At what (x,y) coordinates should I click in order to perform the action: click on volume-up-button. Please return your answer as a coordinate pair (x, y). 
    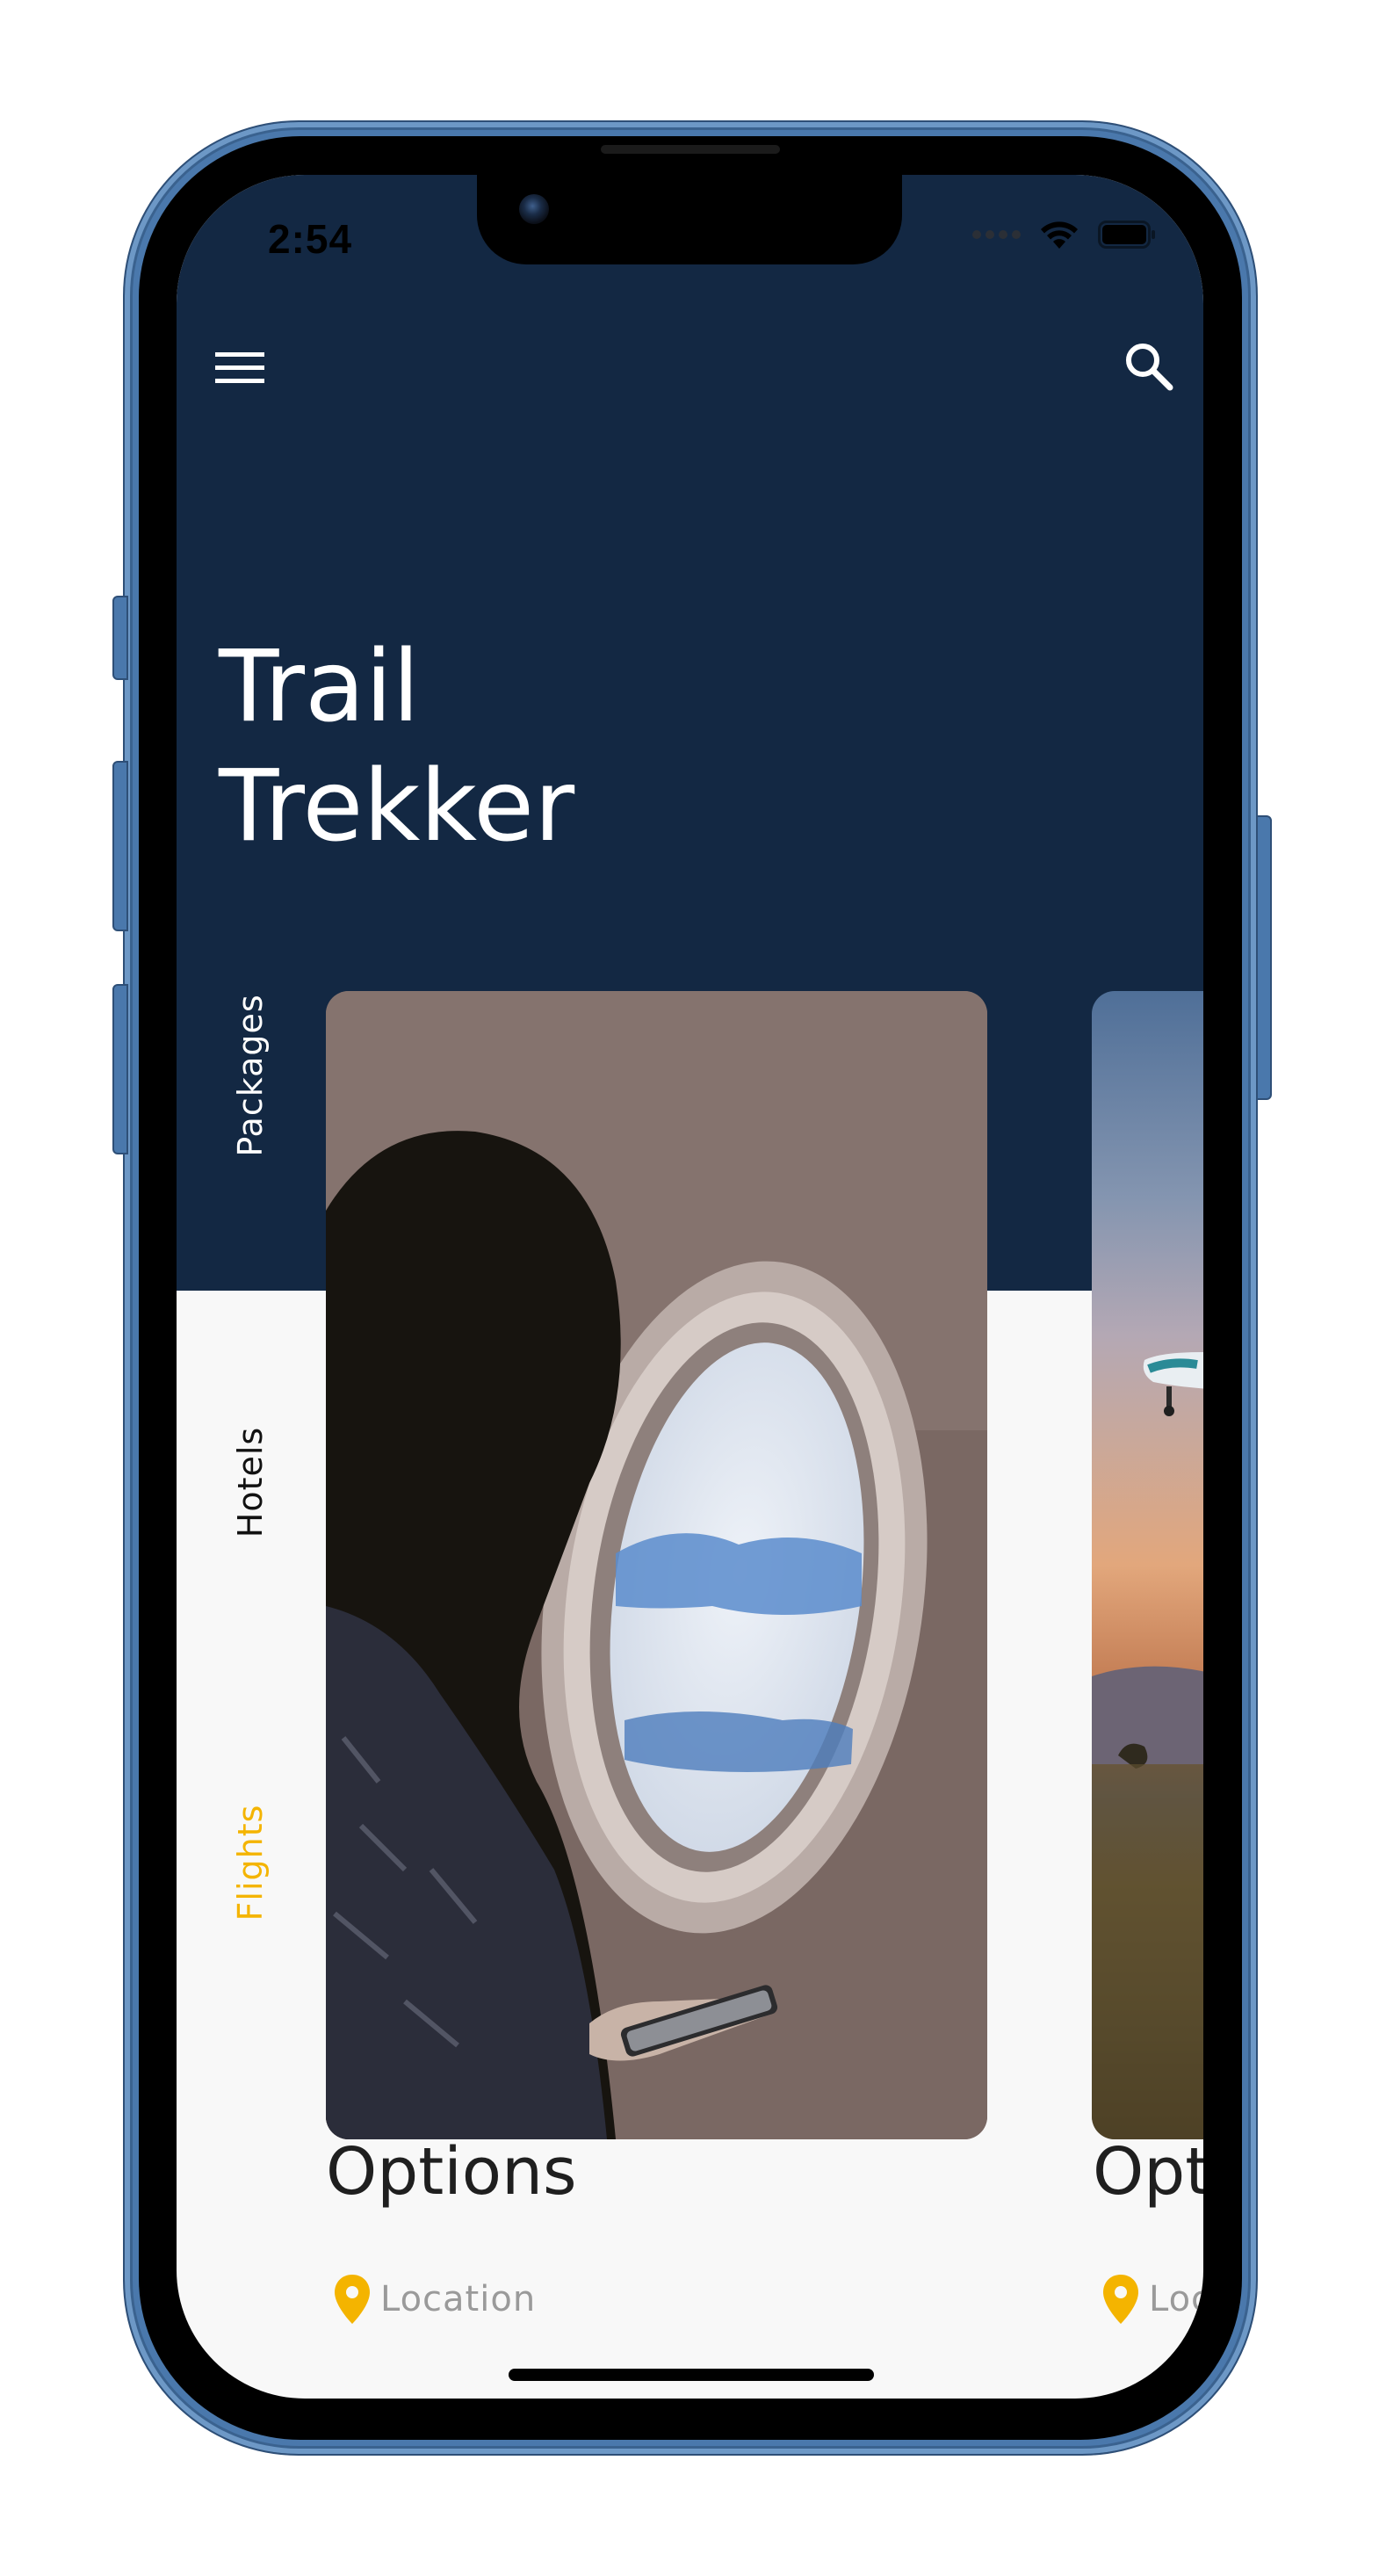
    Looking at the image, I should click on (120, 846).